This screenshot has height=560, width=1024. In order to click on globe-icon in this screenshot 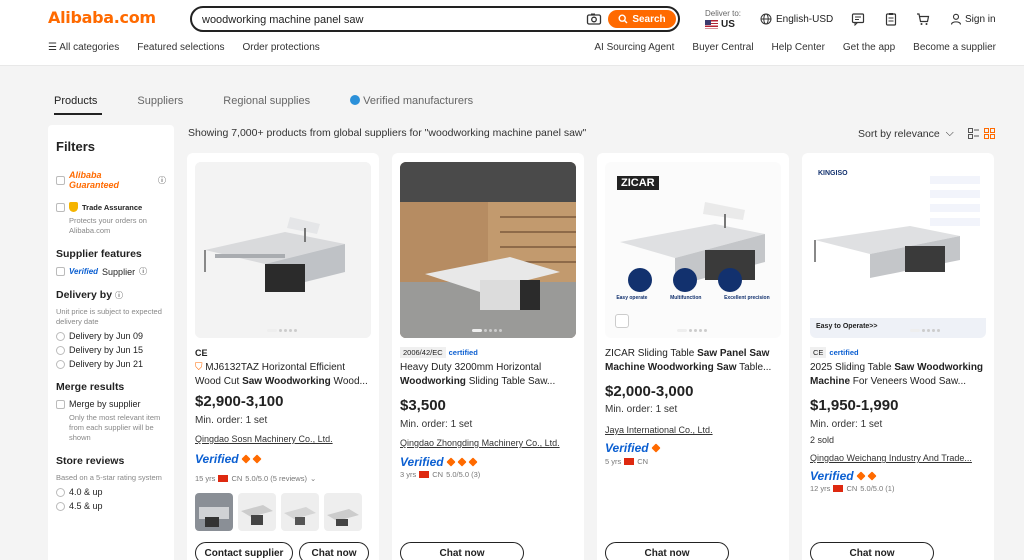, I will do `click(766, 19)`.